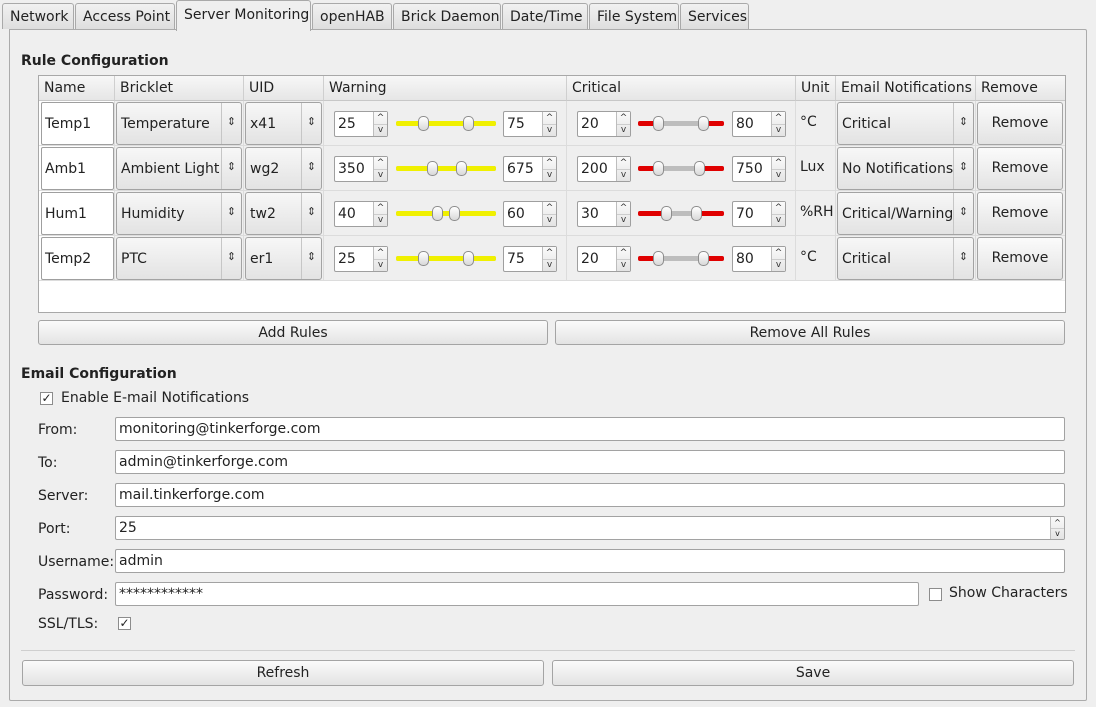  What do you see at coordinates (590, 528) in the screenshot?
I see `port-spinbox: 25 ^ v` at bounding box center [590, 528].